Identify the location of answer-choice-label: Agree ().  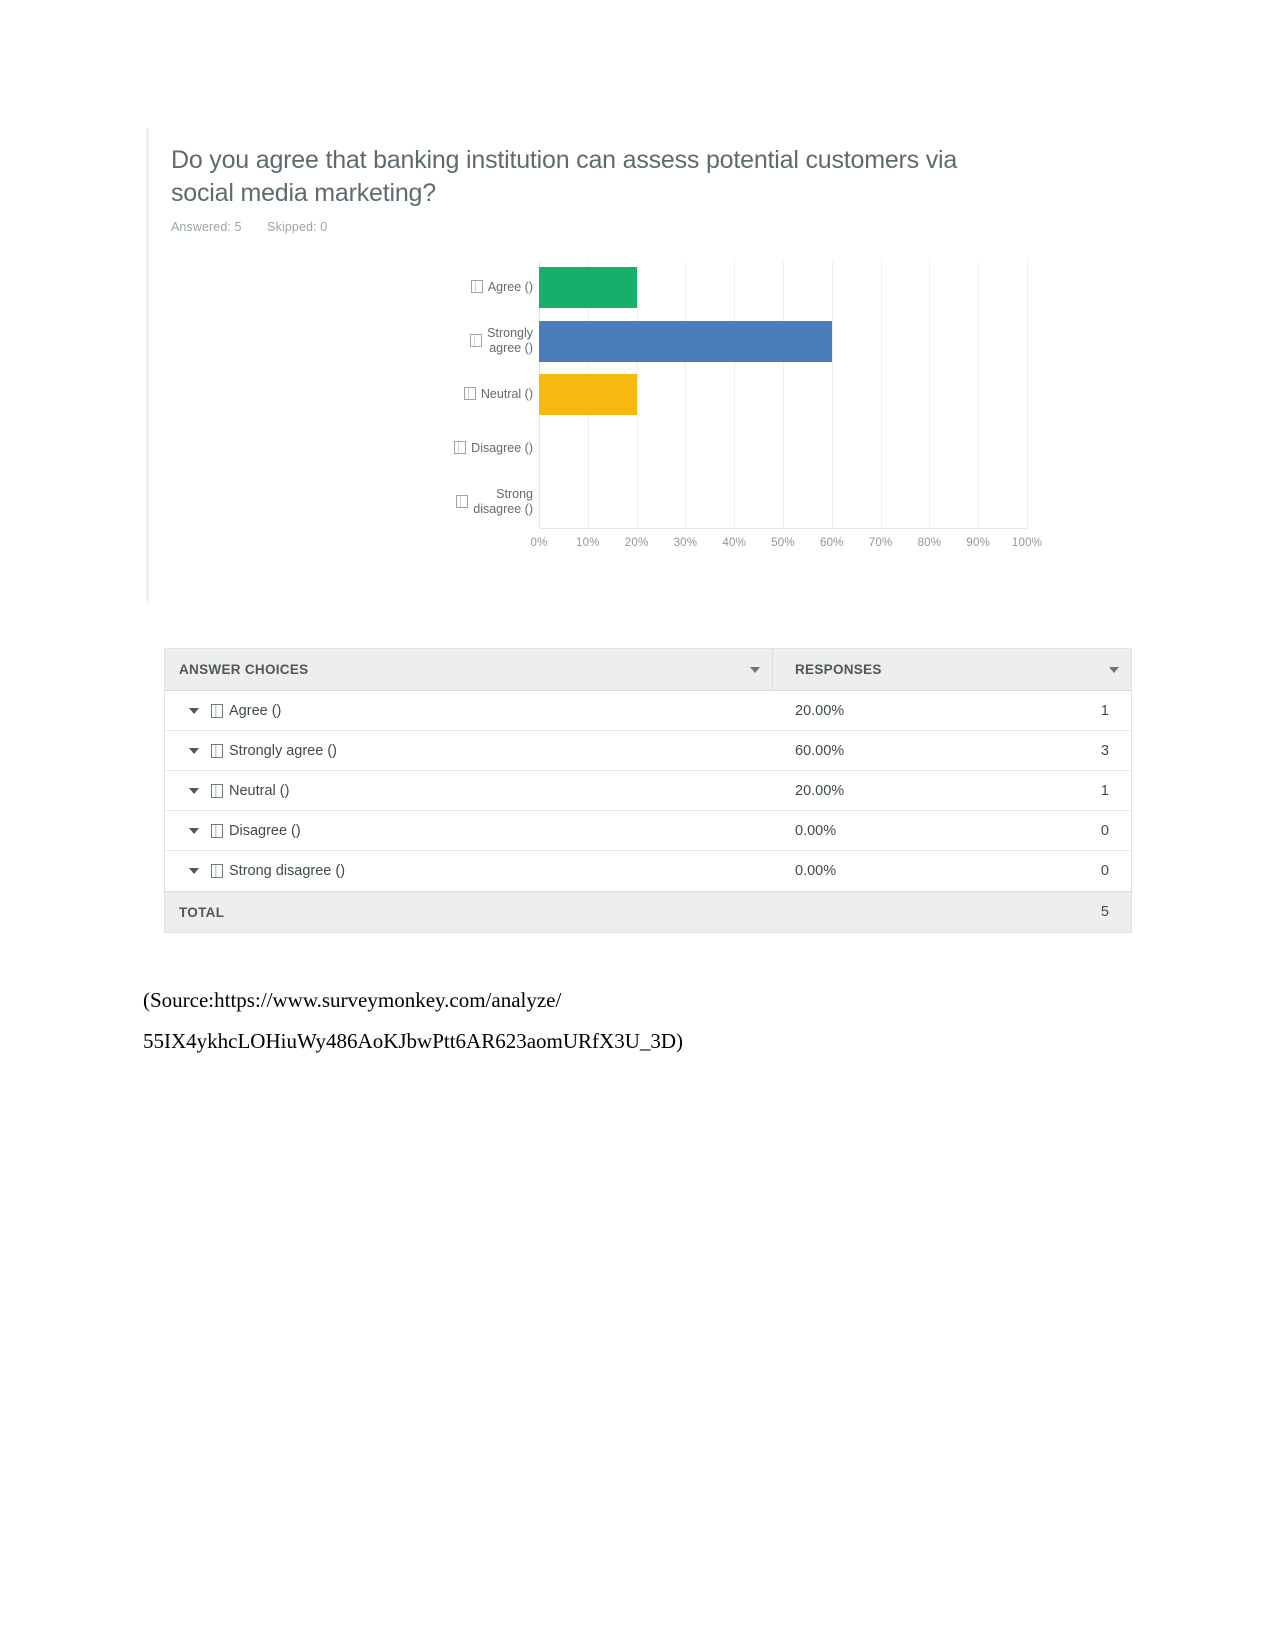
(255, 710).